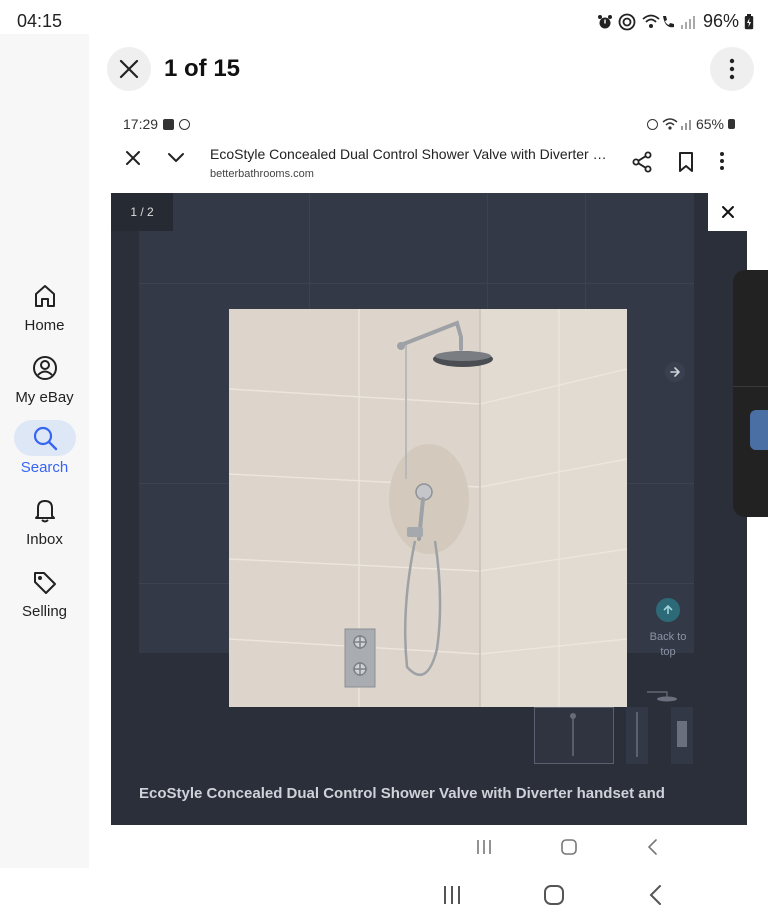 The image size is (768, 922). Describe the element at coordinates (709, 124) in the screenshot. I see `inner-battery-percent: 65%` at that location.